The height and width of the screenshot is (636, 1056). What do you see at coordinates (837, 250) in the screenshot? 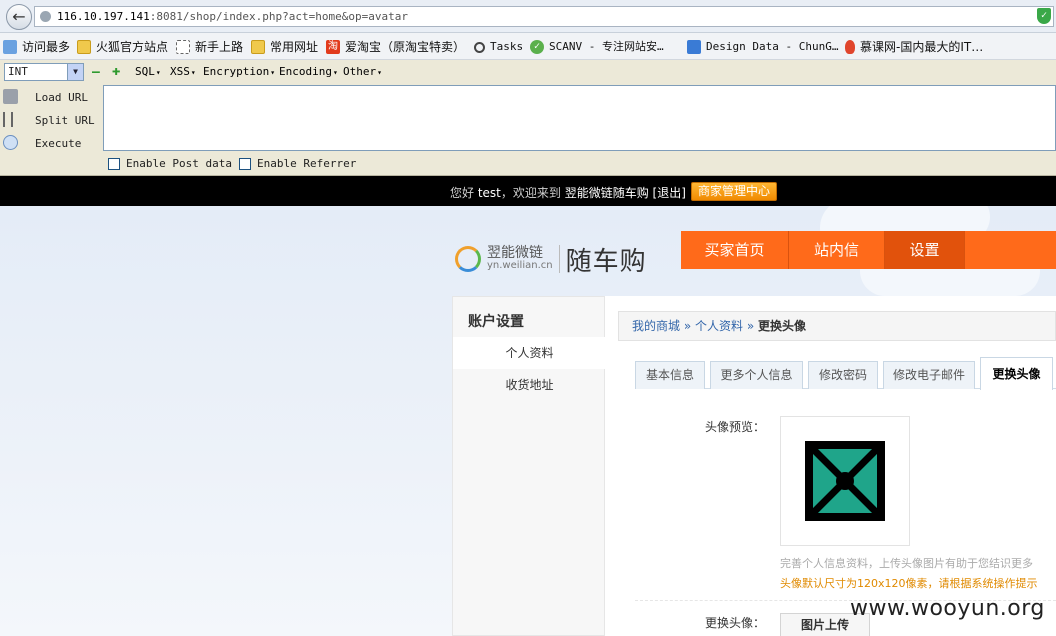
I see `nav-messages: 站内信` at bounding box center [837, 250].